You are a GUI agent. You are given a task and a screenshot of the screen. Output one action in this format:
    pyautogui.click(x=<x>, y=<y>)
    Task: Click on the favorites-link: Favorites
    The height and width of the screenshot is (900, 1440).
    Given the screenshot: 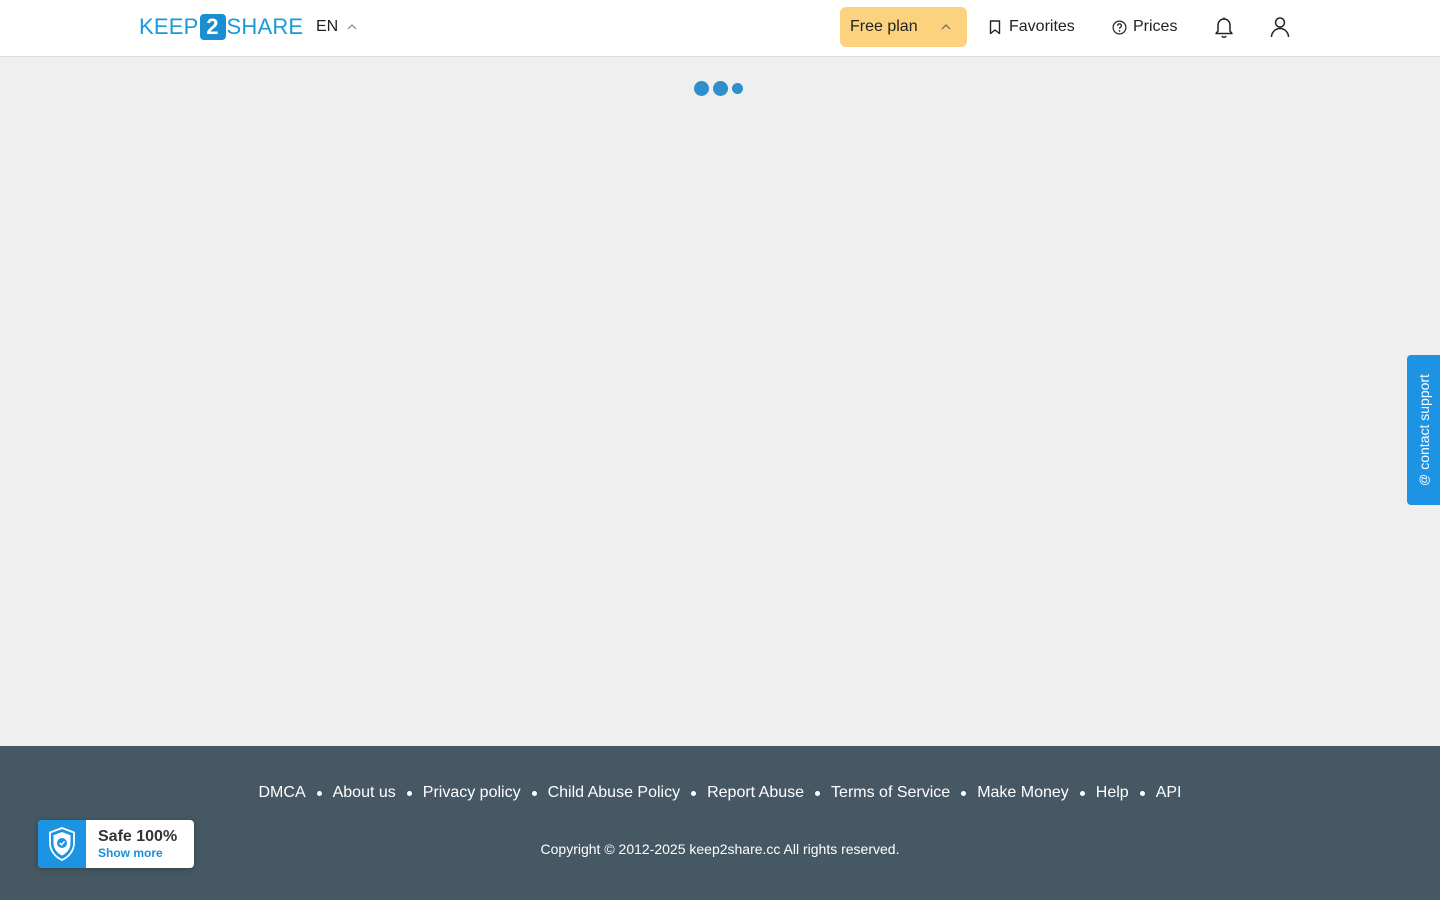 What is the action you would take?
    pyautogui.click(x=1031, y=27)
    